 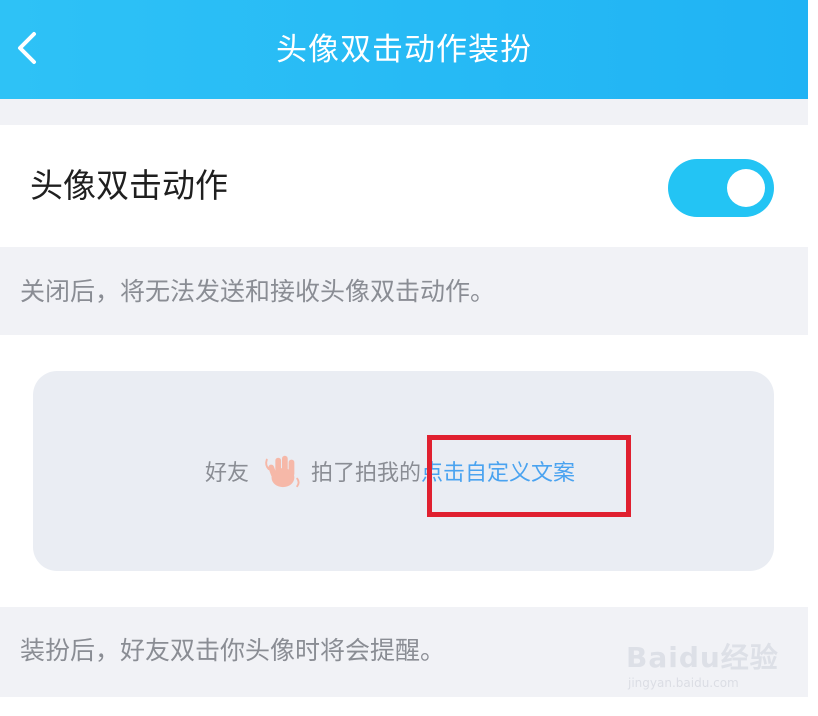 I want to click on double-tap-setting-label: 头像双击动作, so click(x=129, y=185).